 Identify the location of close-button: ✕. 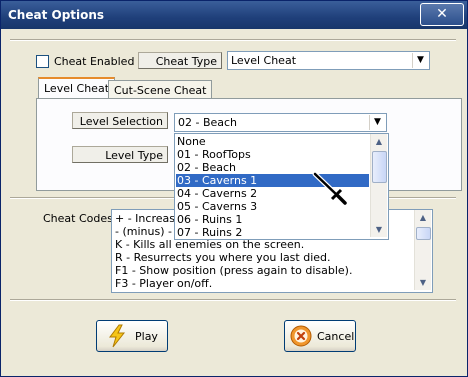
(442, 14).